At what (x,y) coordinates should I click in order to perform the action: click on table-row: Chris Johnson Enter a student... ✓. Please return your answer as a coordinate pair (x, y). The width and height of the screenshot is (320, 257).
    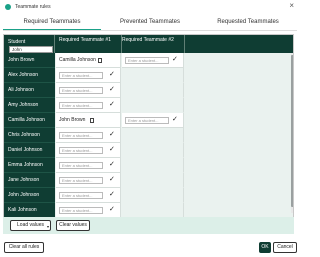
    Looking at the image, I should click on (147, 135).